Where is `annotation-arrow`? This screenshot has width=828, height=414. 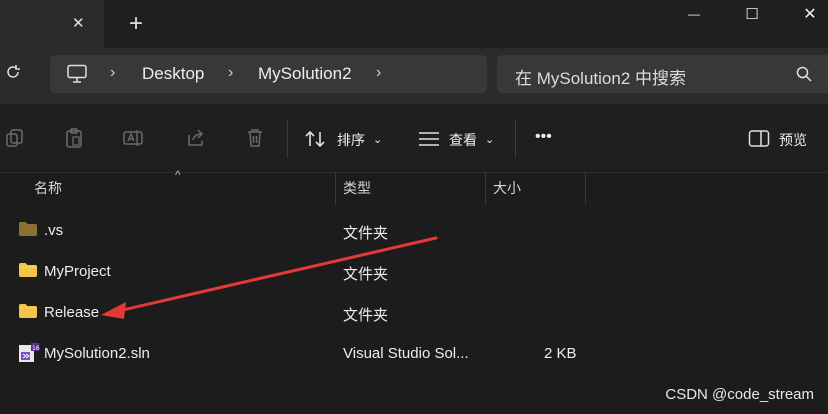
annotation-arrow is located at coordinates (269, 277).